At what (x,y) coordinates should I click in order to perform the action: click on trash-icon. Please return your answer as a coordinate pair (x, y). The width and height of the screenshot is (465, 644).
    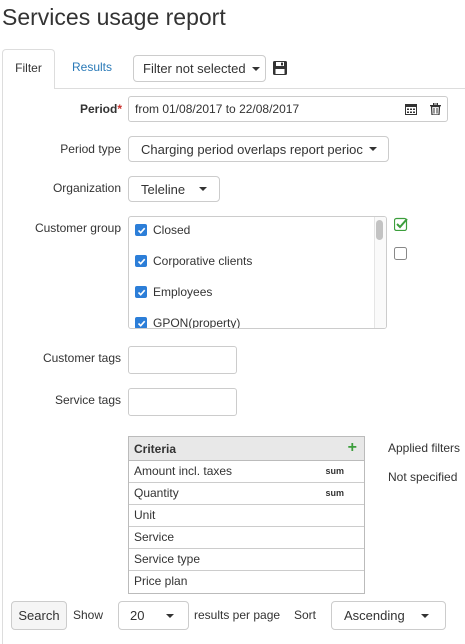
    Looking at the image, I should click on (436, 109).